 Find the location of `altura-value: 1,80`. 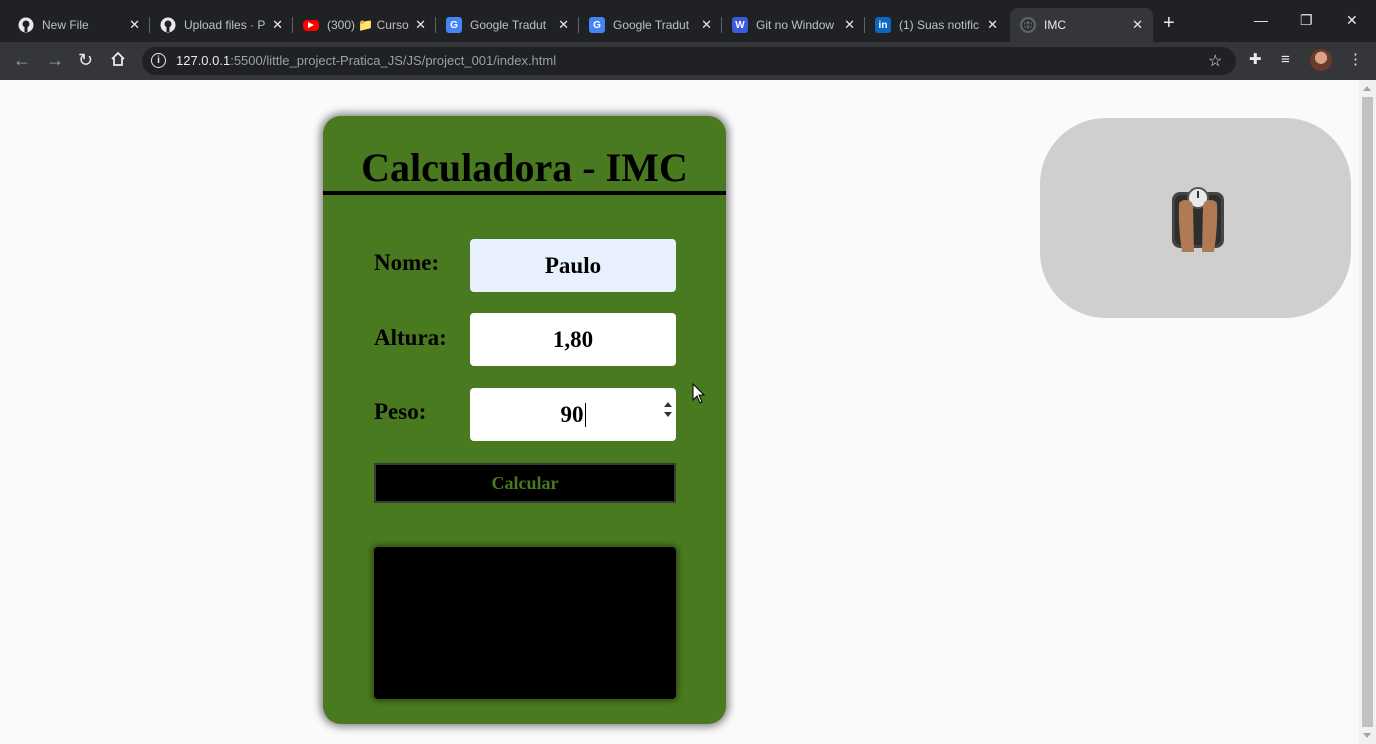

altura-value: 1,80 is located at coordinates (573, 339).